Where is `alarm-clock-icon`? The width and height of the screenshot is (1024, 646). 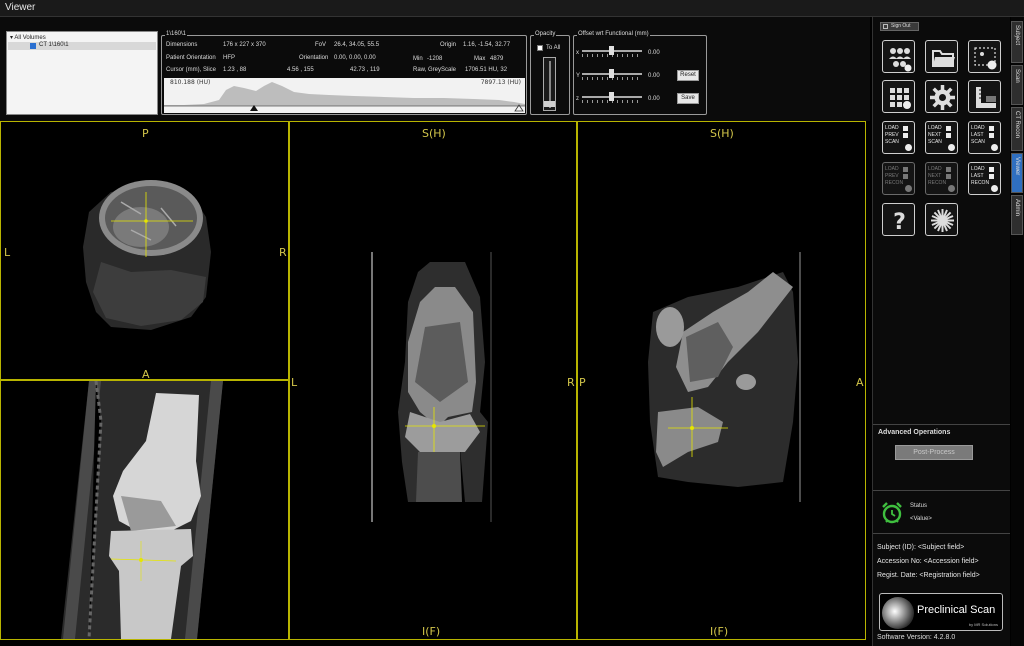
alarm-clock-icon is located at coordinates (892, 513).